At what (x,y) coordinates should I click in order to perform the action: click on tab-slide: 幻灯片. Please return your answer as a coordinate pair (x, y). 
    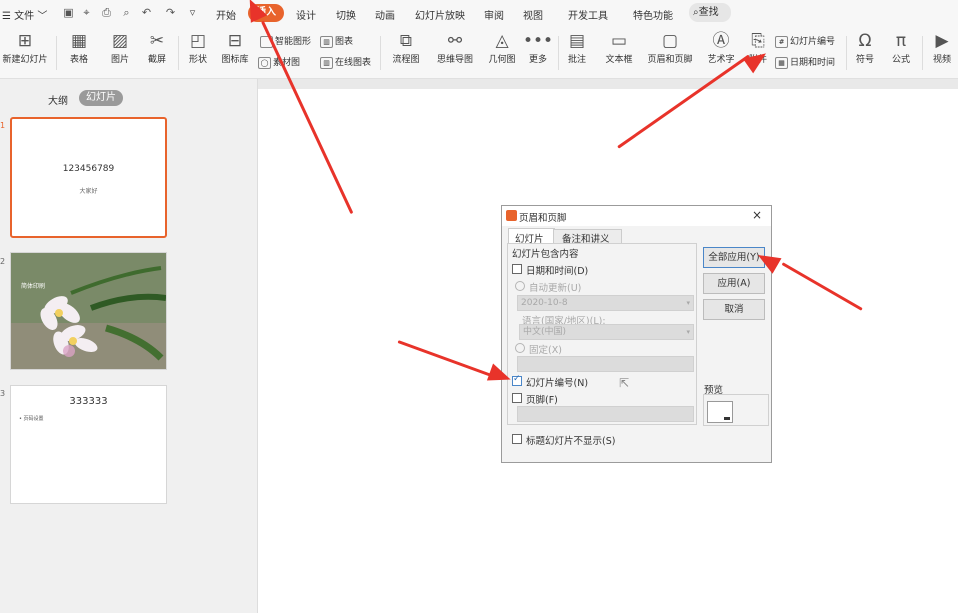
    Looking at the image, I should click on (531, 236).